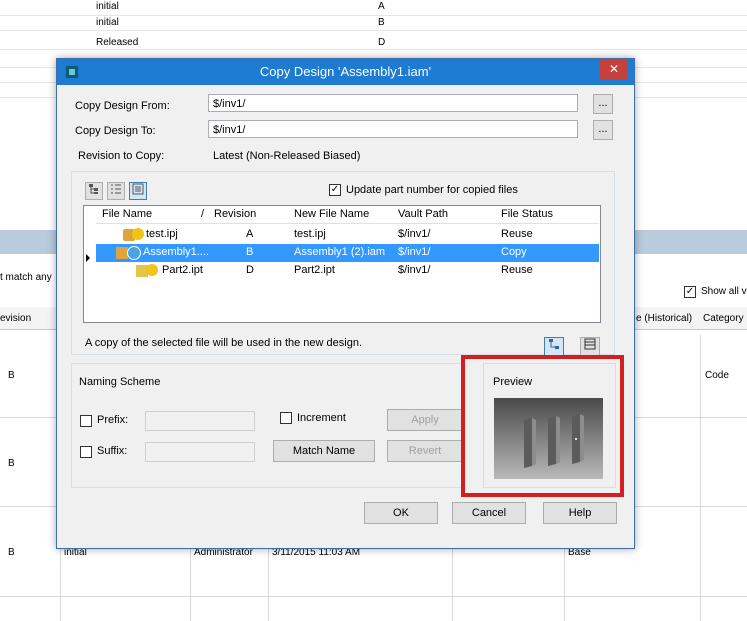  I want to click on copy-to-field: $/inv1/, so click(393, 129).